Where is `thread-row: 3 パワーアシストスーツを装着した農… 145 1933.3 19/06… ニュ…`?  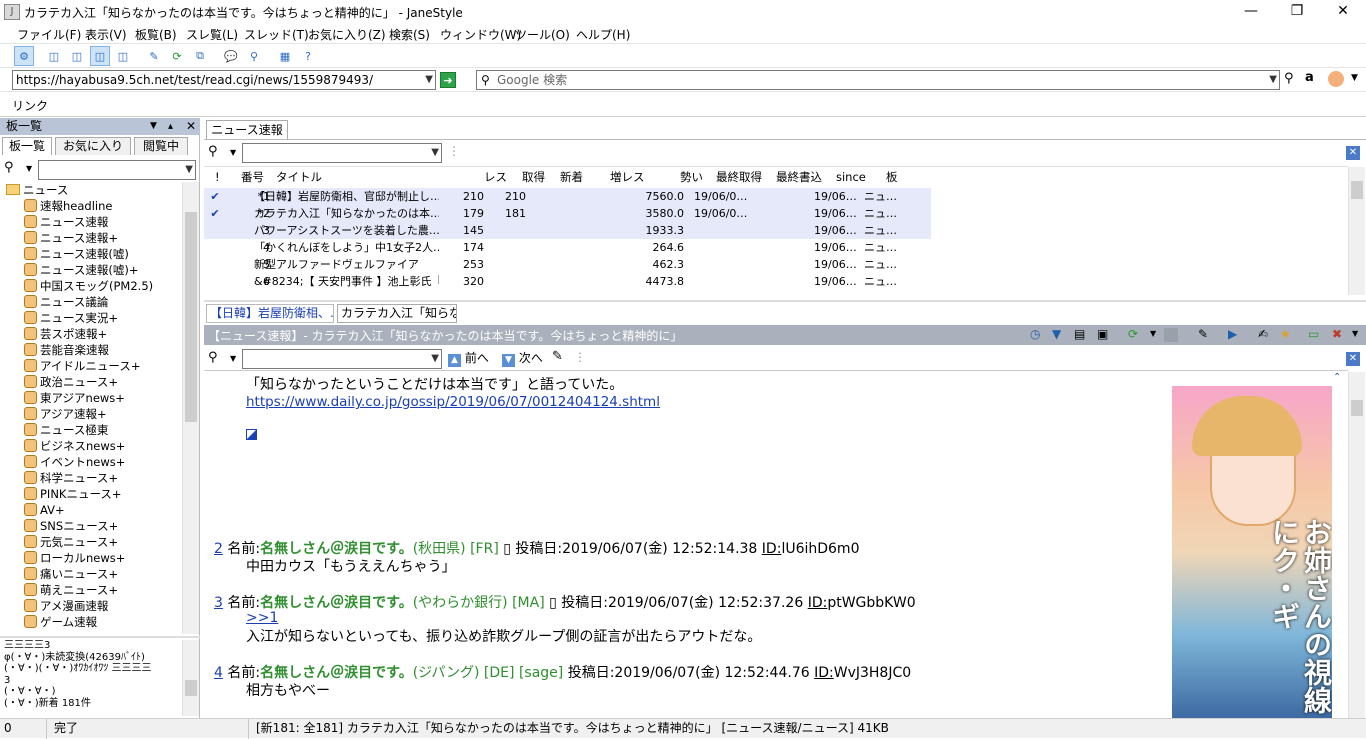 thread-row: 3 パワーアシストスーツを装着した農… 145 1933.3 19/06… ニュ… is located at coordinates (567, 230).